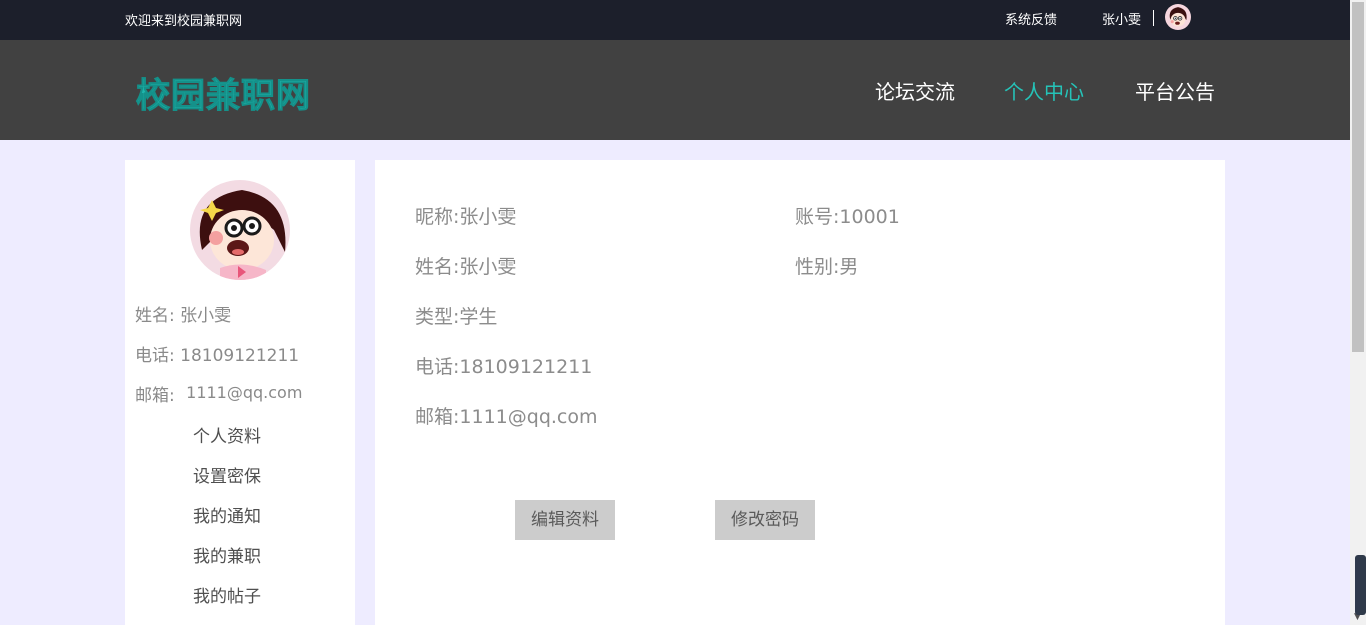 The width and height of the screenshot is (1366, 625). Describe the element at coordinates (437, 417) in the screenshot. I see `email-label: 邮箱:` at that location.